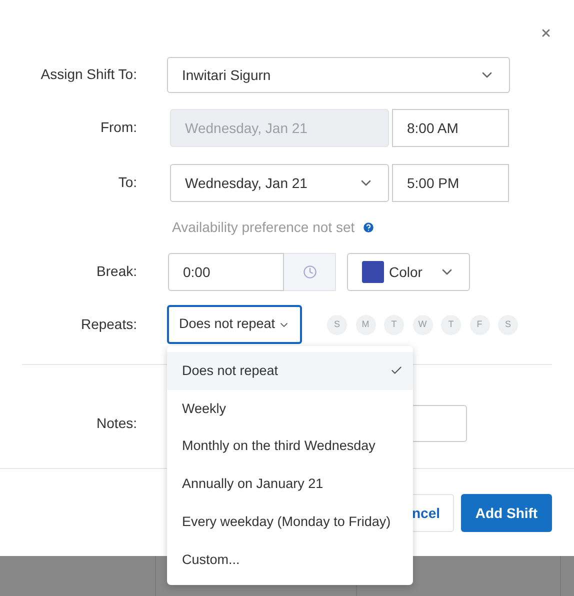  Describe the element at coordinates (290, 409) in the screenshot. I see `dropdown-option: Weekly` at that location.